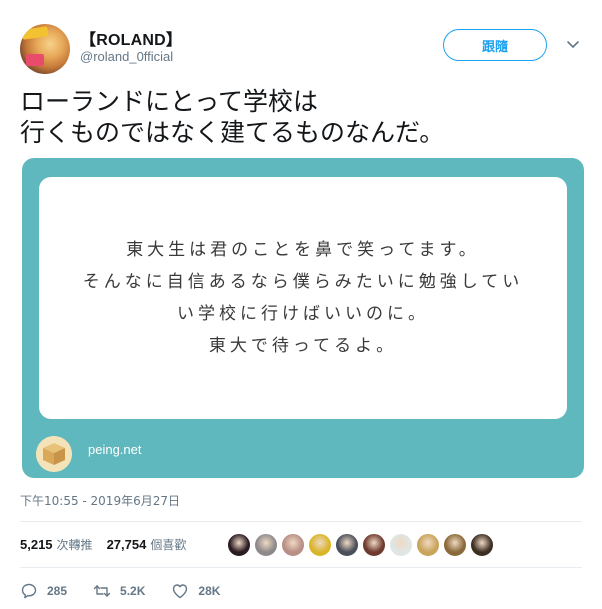  I want to click on reply-icon, so click(29, 591).